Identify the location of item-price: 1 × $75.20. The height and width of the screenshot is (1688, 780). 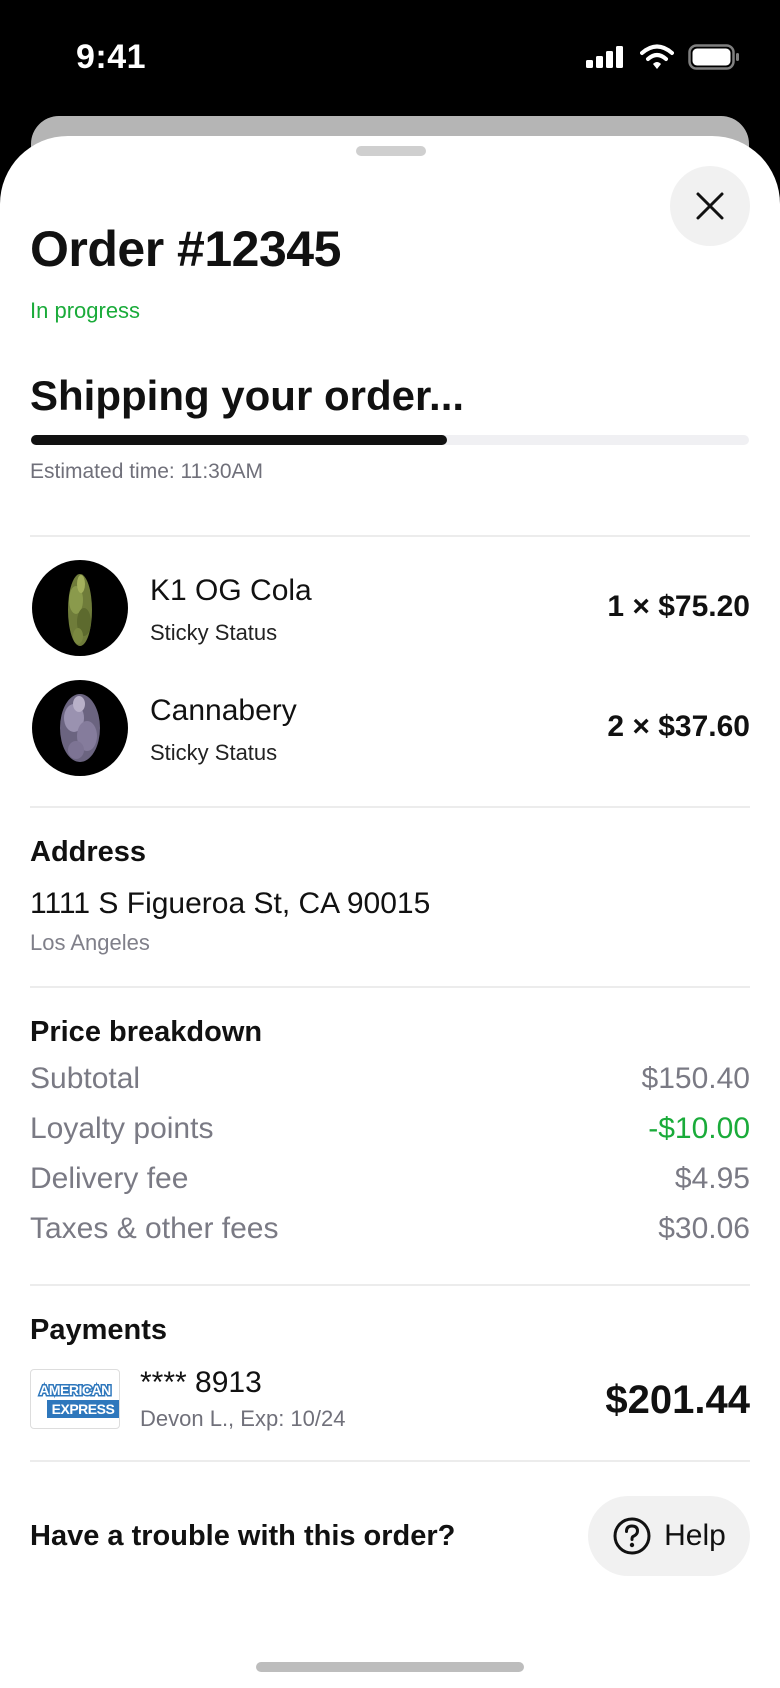
(678, 606).